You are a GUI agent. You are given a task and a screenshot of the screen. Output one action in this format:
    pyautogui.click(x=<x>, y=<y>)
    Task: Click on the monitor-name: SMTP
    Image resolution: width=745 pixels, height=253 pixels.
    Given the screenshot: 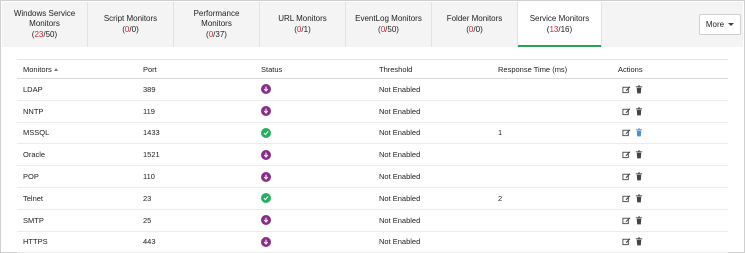 What is the action you would take?
    pyautogui.click(x=33, y=220)
    